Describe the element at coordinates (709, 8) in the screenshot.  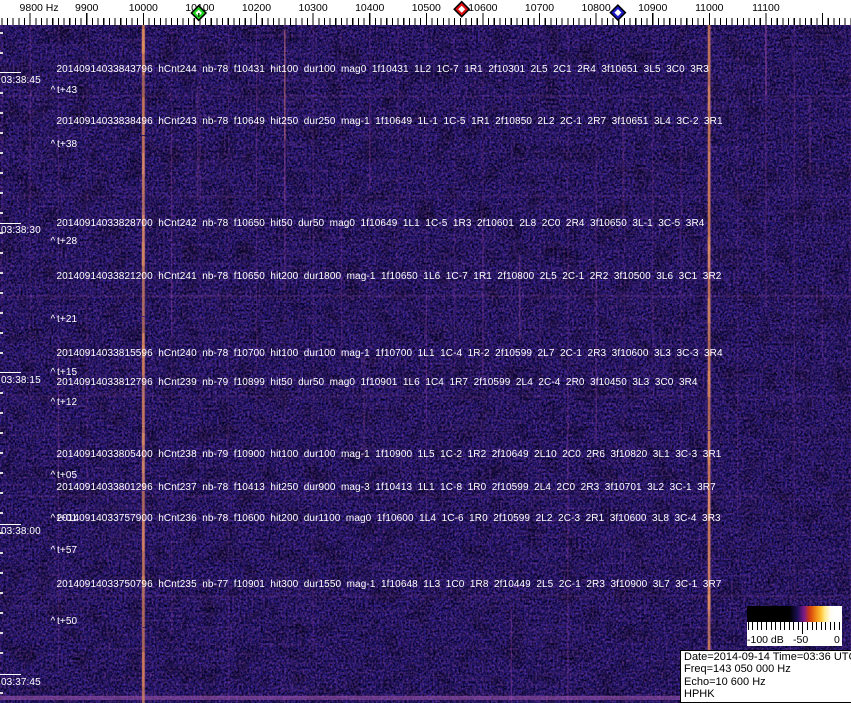
I see `svg-text: 11000` at that location.